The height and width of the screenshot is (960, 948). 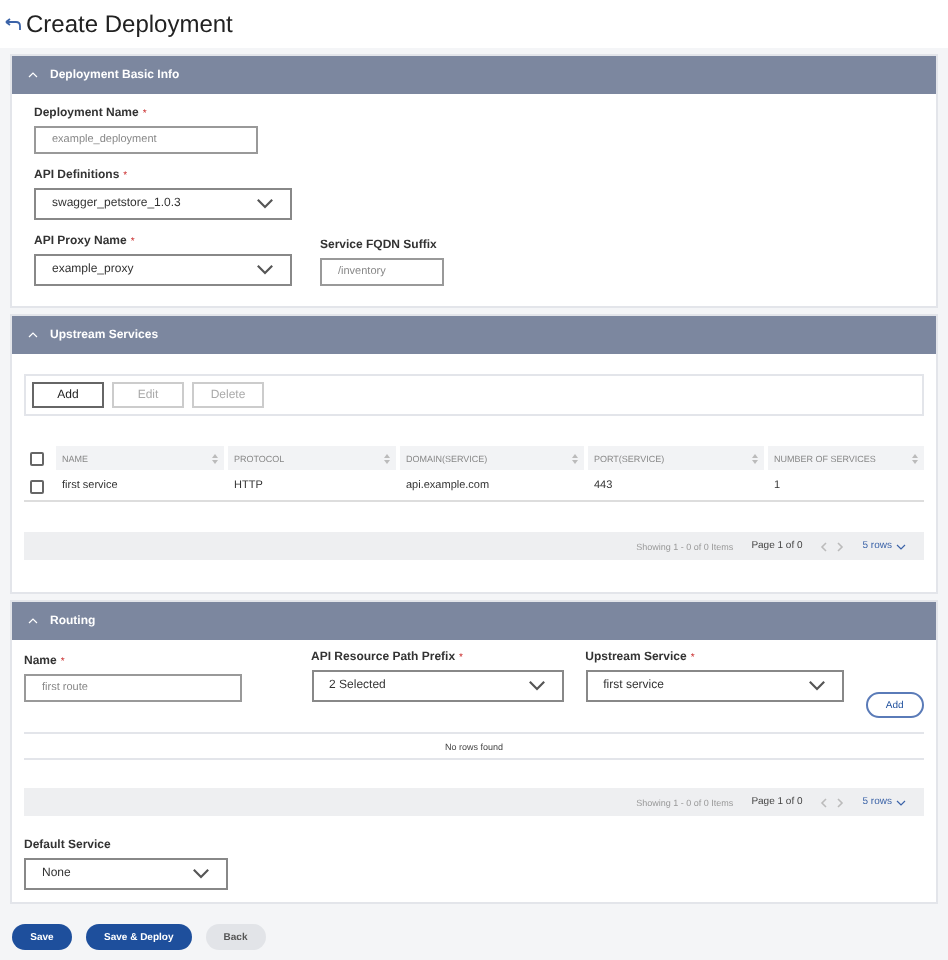 I want to click on back-arrow-icon, so click(x=13, y=24).